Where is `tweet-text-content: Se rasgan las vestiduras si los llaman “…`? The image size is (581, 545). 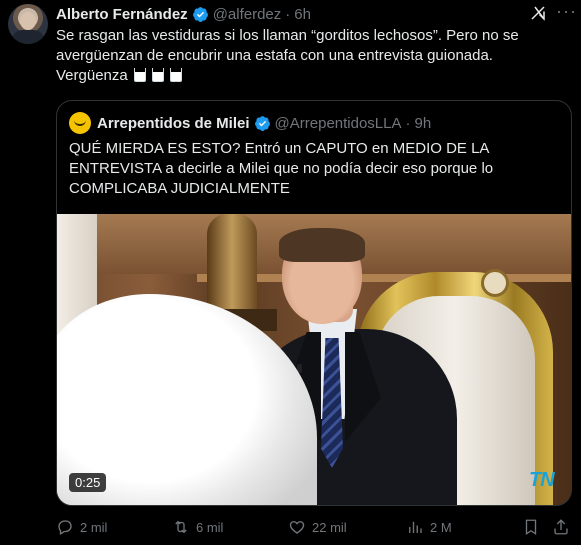 tweet-text-content: Se rasgan las vestiduras si los llaman “… is located at coordinates (287, 55).